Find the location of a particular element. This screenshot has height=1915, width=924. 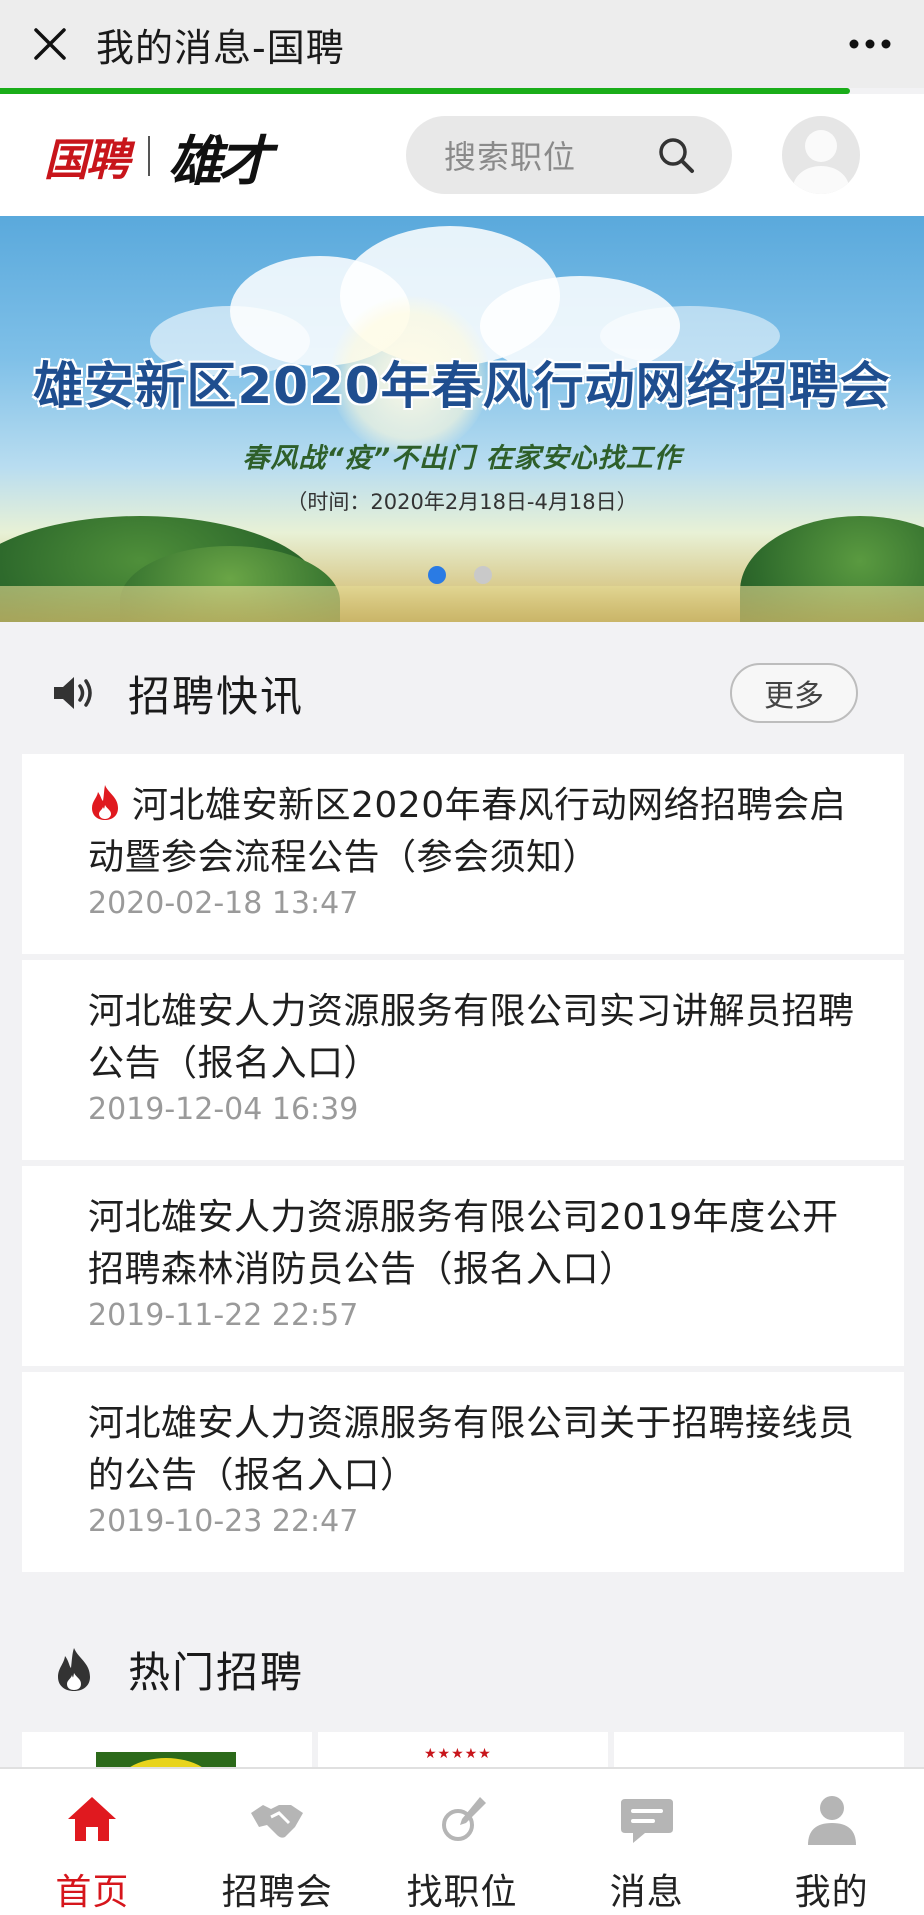

banner-subline: 春风战“疫”不出门 在家安心找工作 is located at coordinates (462, 458).